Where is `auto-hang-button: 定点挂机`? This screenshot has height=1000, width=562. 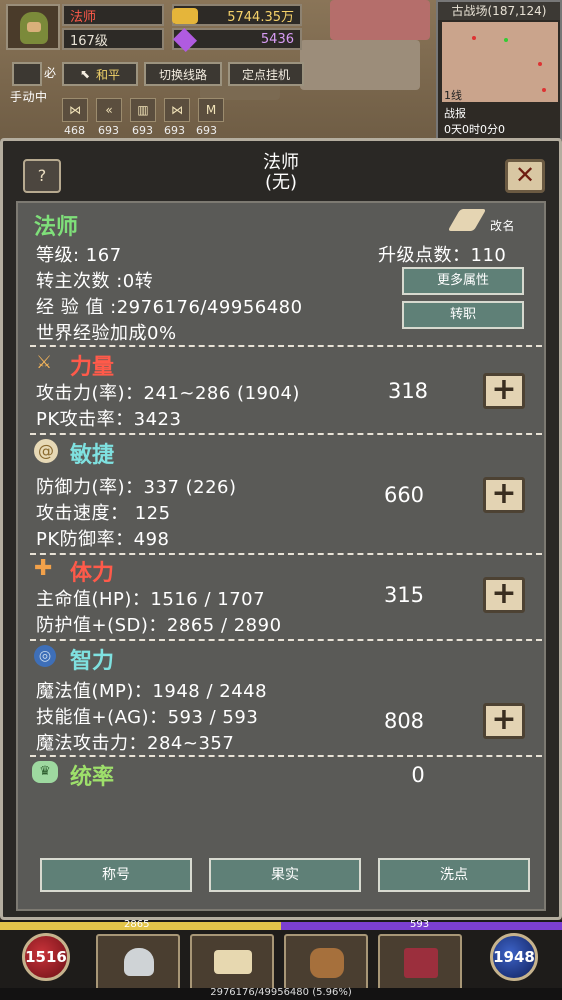 auto-hang-button: 定点挂机 is located at coordinates (266, 74).